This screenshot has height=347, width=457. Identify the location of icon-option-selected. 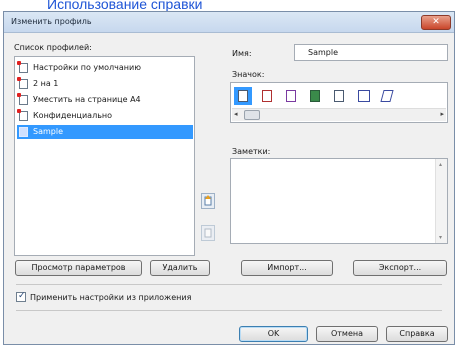
(243, 96).